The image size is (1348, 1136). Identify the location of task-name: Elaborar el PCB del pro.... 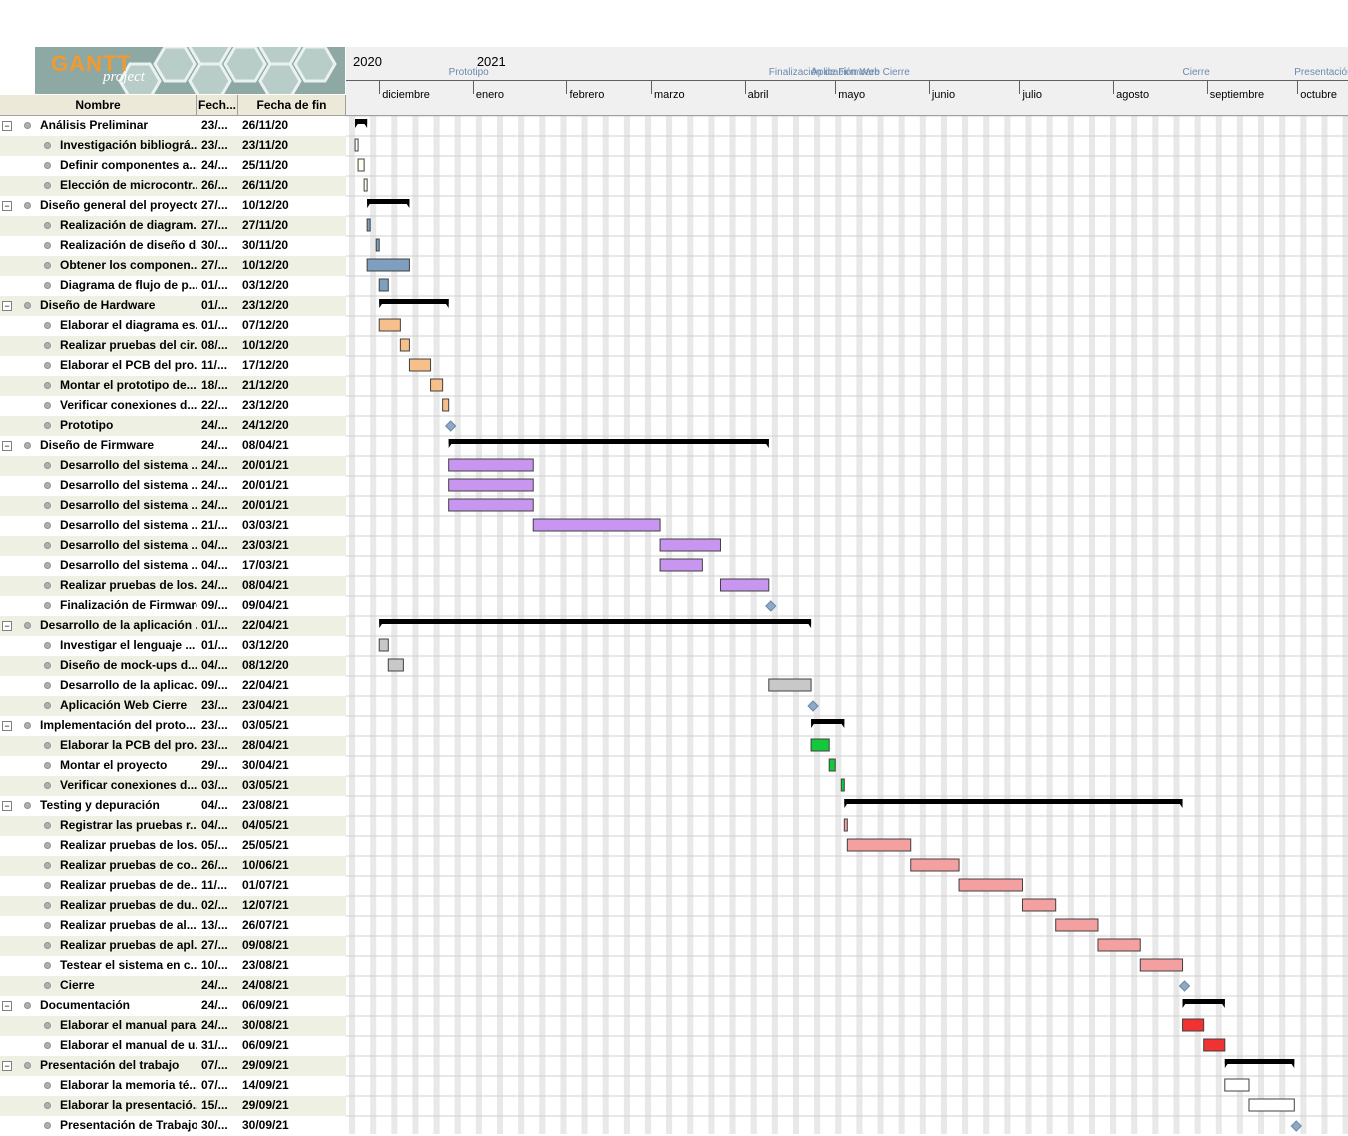
(128, 365).